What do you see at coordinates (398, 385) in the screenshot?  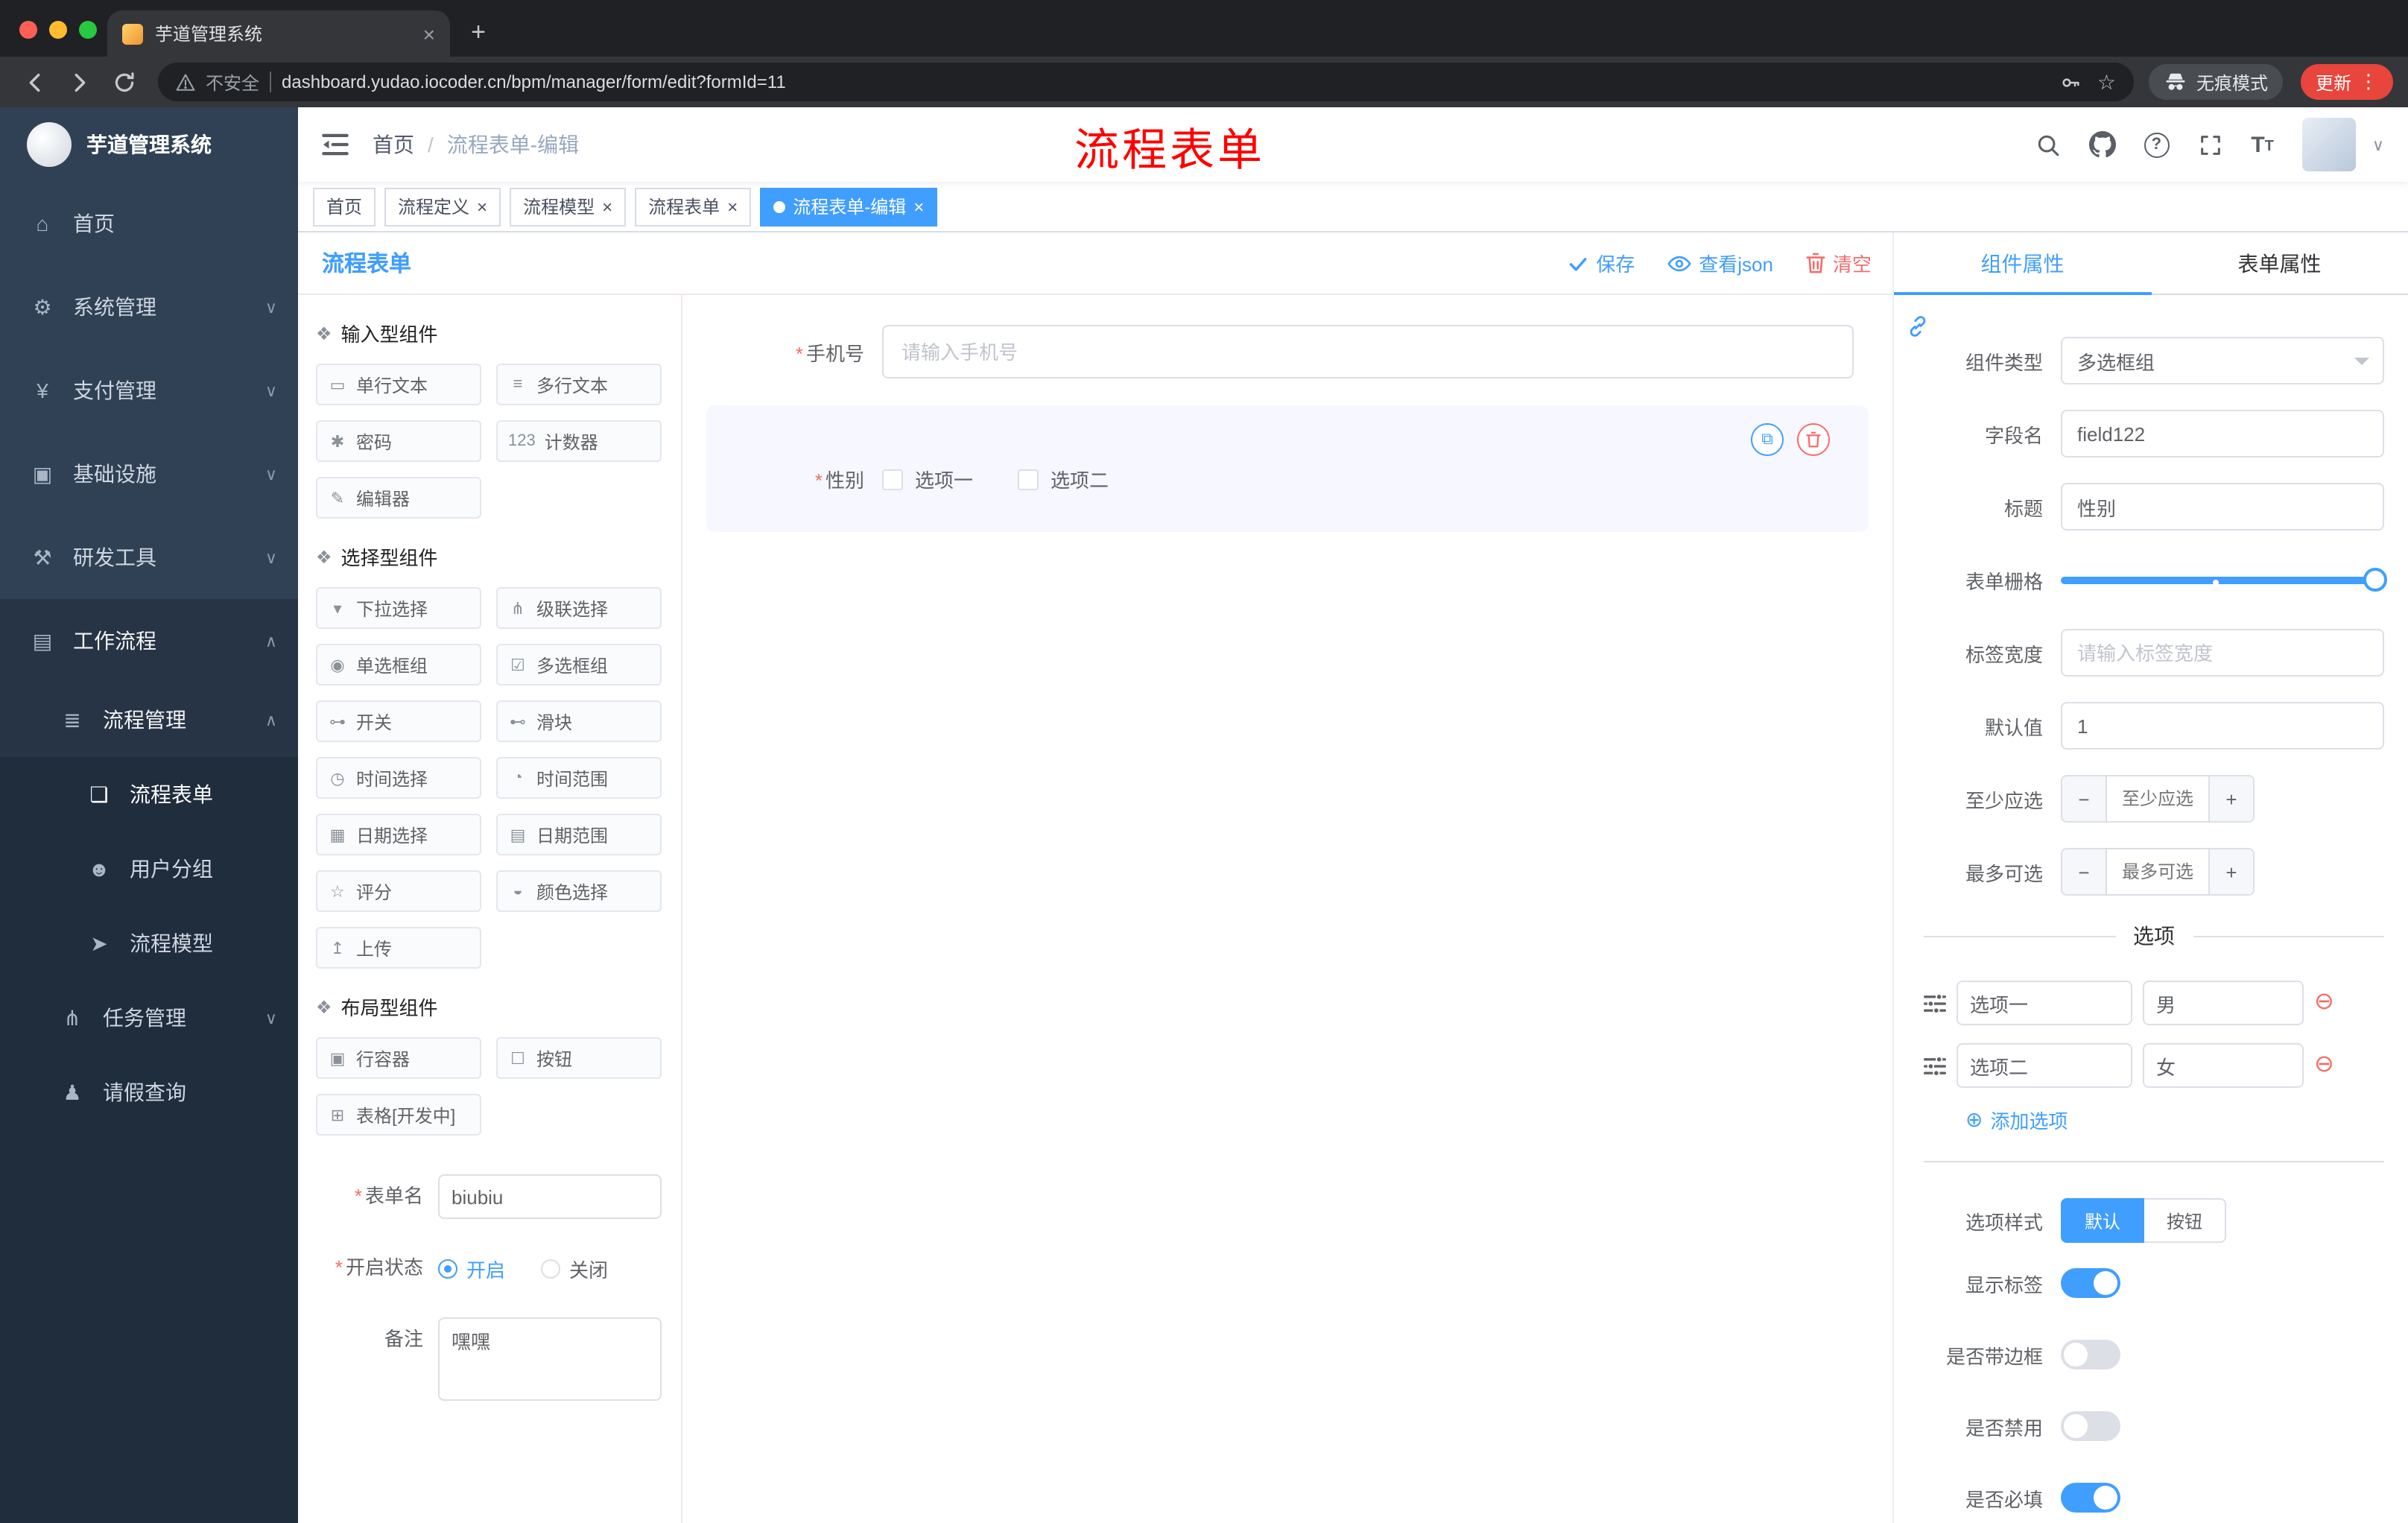 I see `palette-item-single-line-text: ▭ 单行文本` at bounding box center [398, 385].